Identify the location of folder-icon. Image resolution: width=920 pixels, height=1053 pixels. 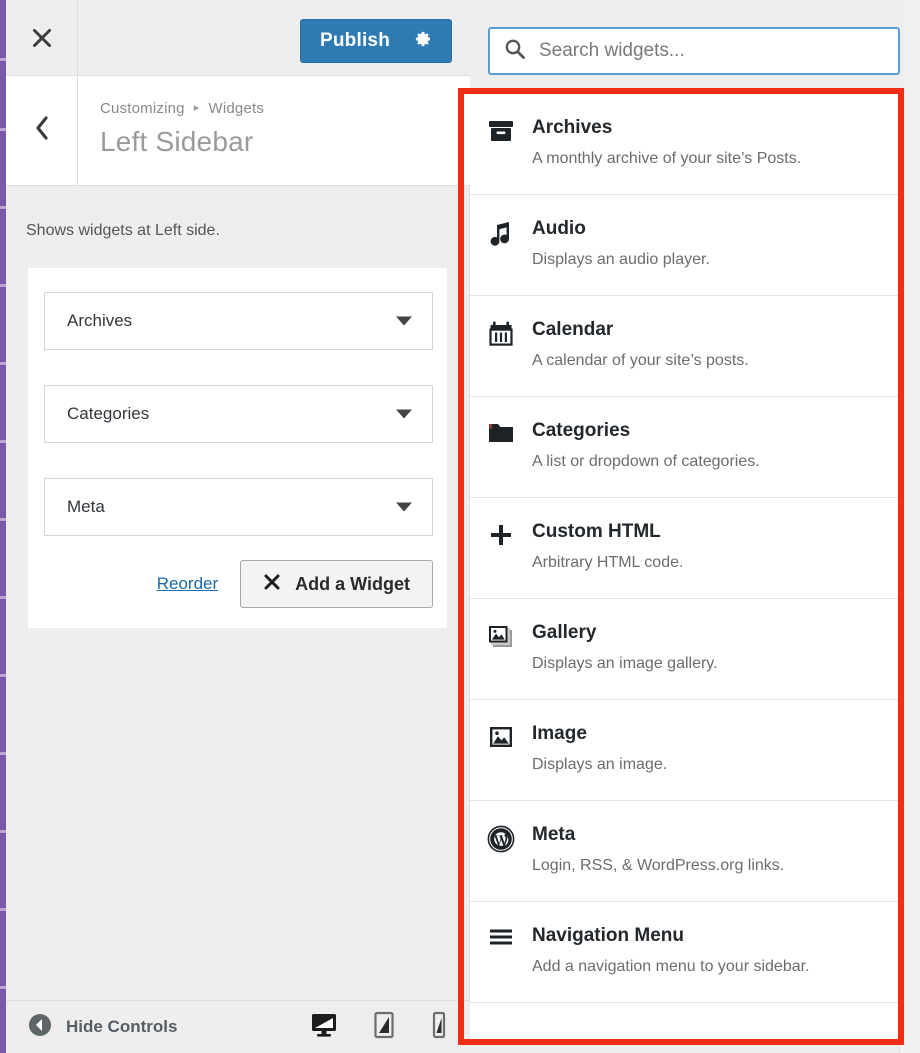
(501, 449).